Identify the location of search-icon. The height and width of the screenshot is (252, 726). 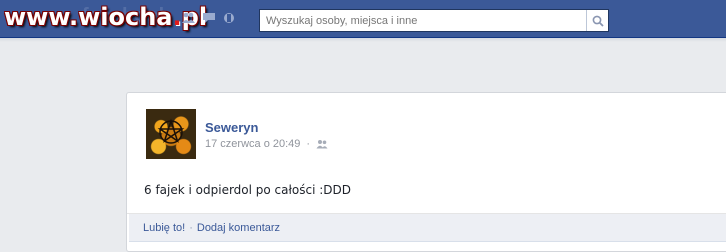
(598, 21).